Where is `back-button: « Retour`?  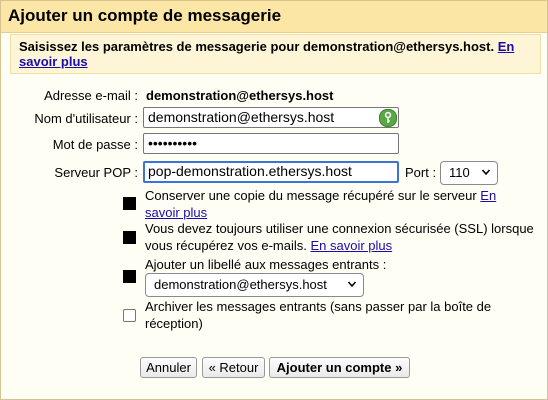
back-button: « Retour is located at coordinates (233, 367).